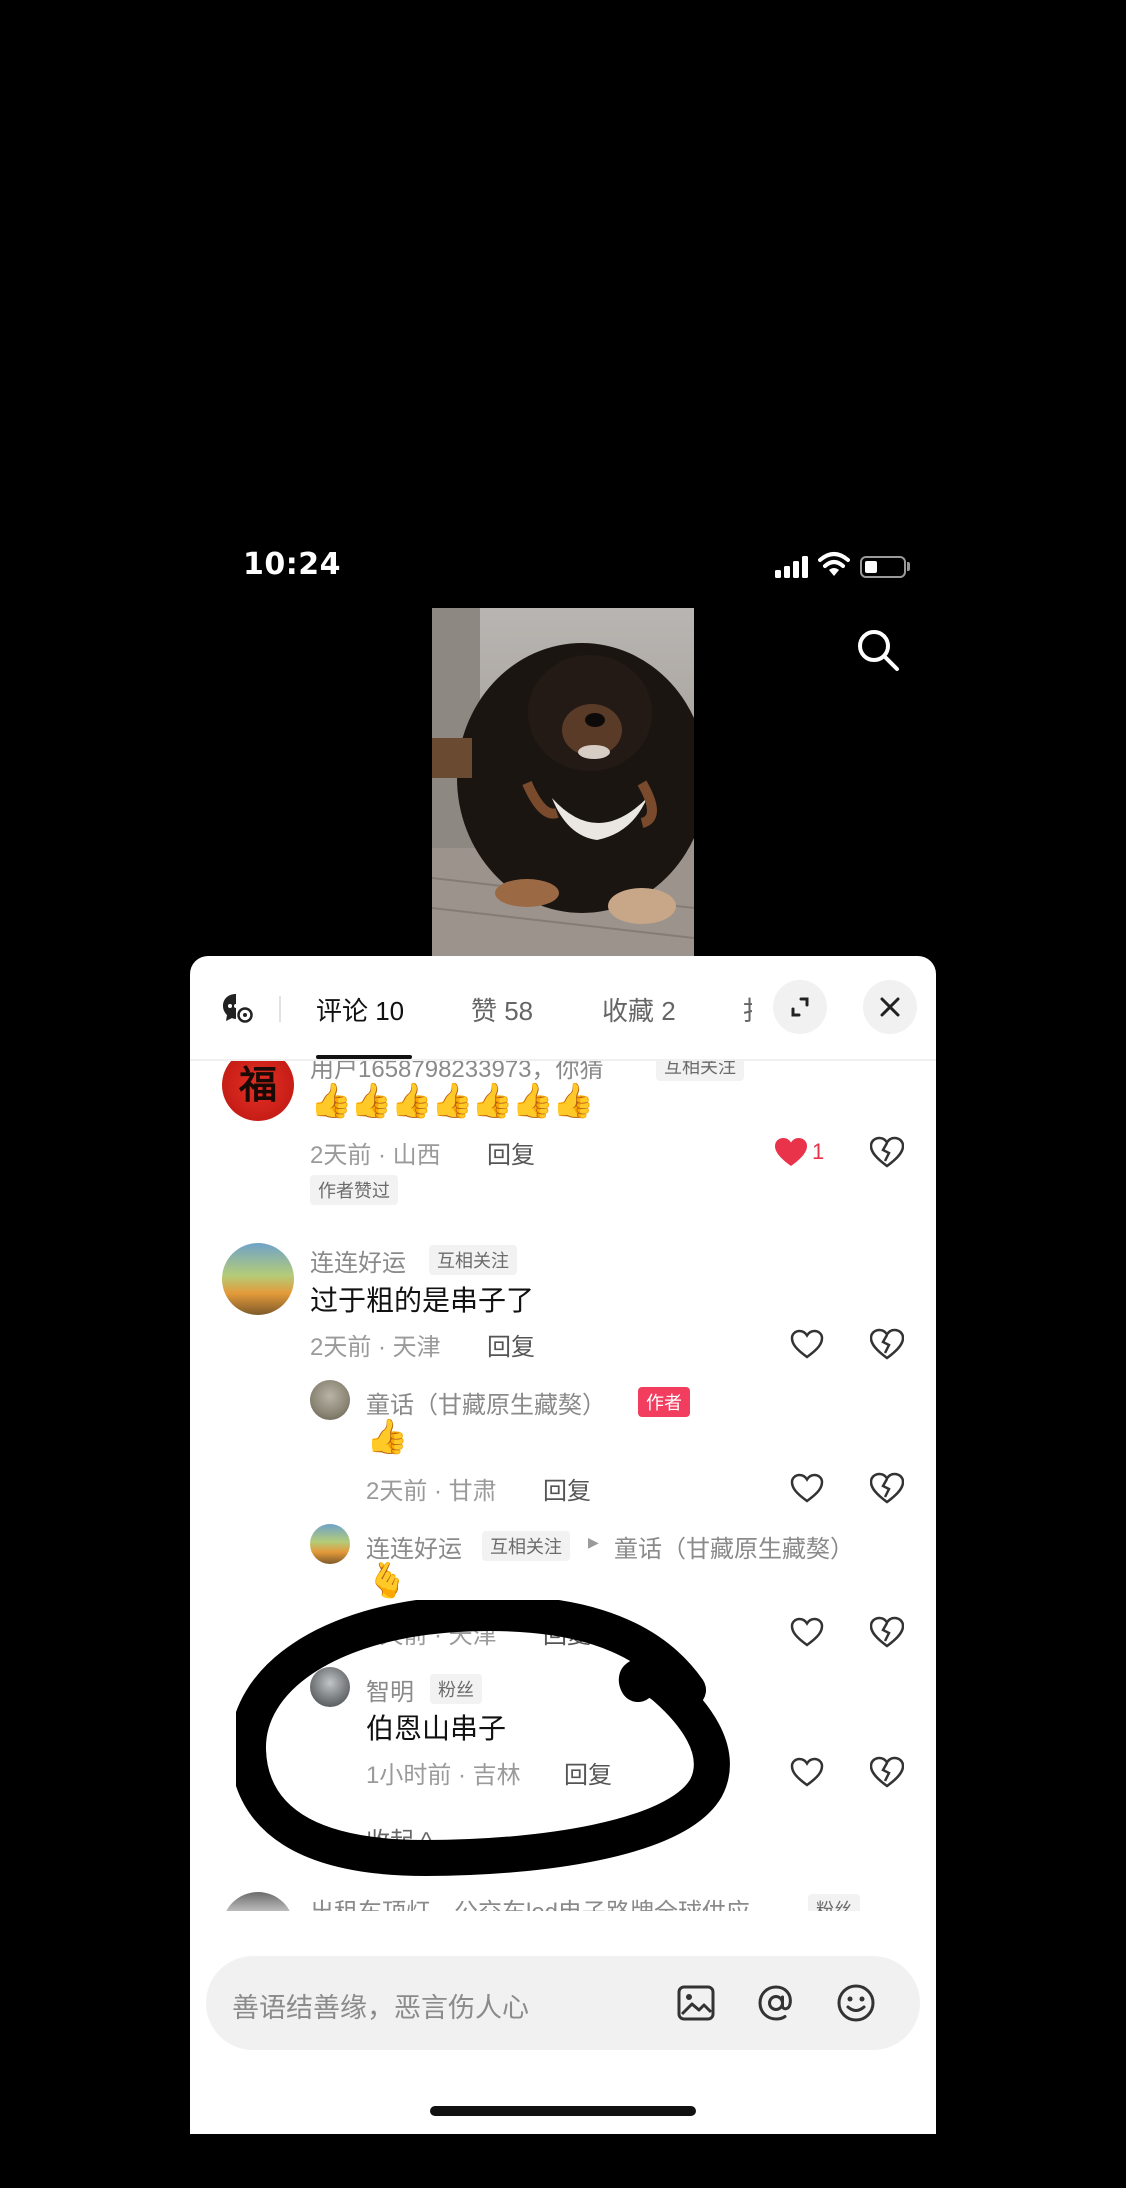  What do you see at coordinates (431, 1491) in the screenshot?
I see `reply-meta: 2天前 · 甘肃` at bounding box center [431, 1491].